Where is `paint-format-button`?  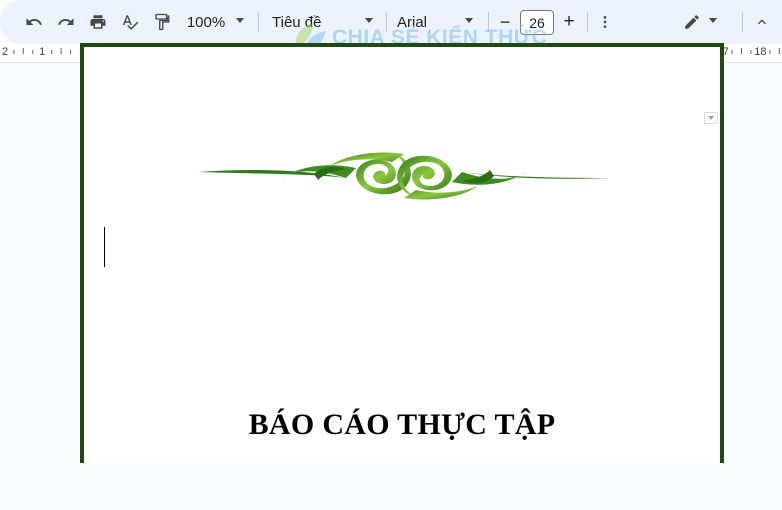
paint-format-button is located at coordinates (162, 22).